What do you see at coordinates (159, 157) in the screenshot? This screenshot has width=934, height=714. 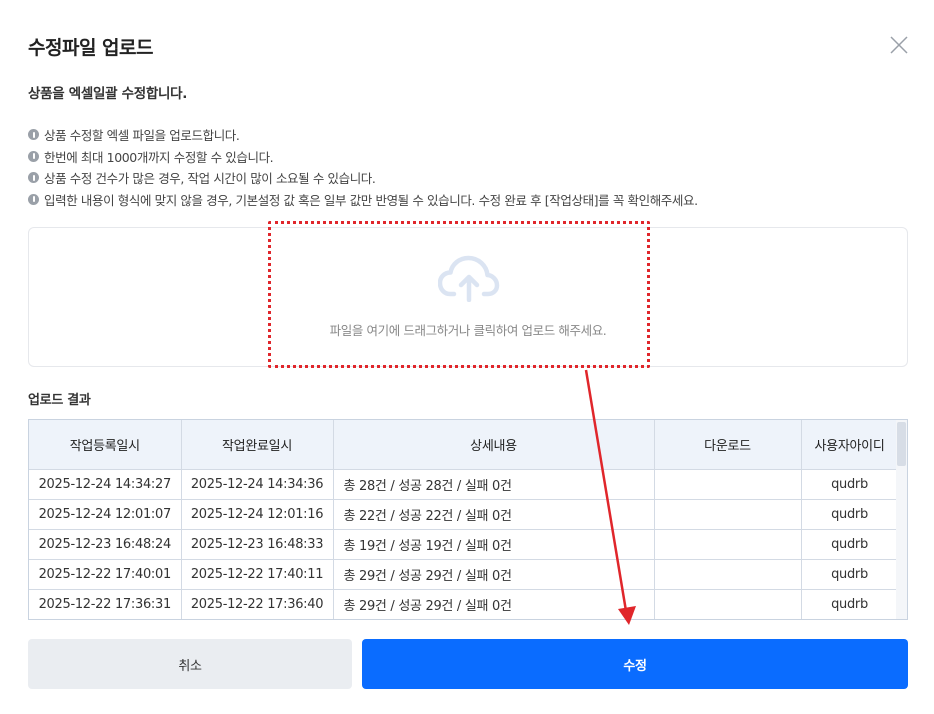 I see `notice-text: 한번에 최대 1000개까지 수정할 수 있습니다.` at bounding box center [159, 157].